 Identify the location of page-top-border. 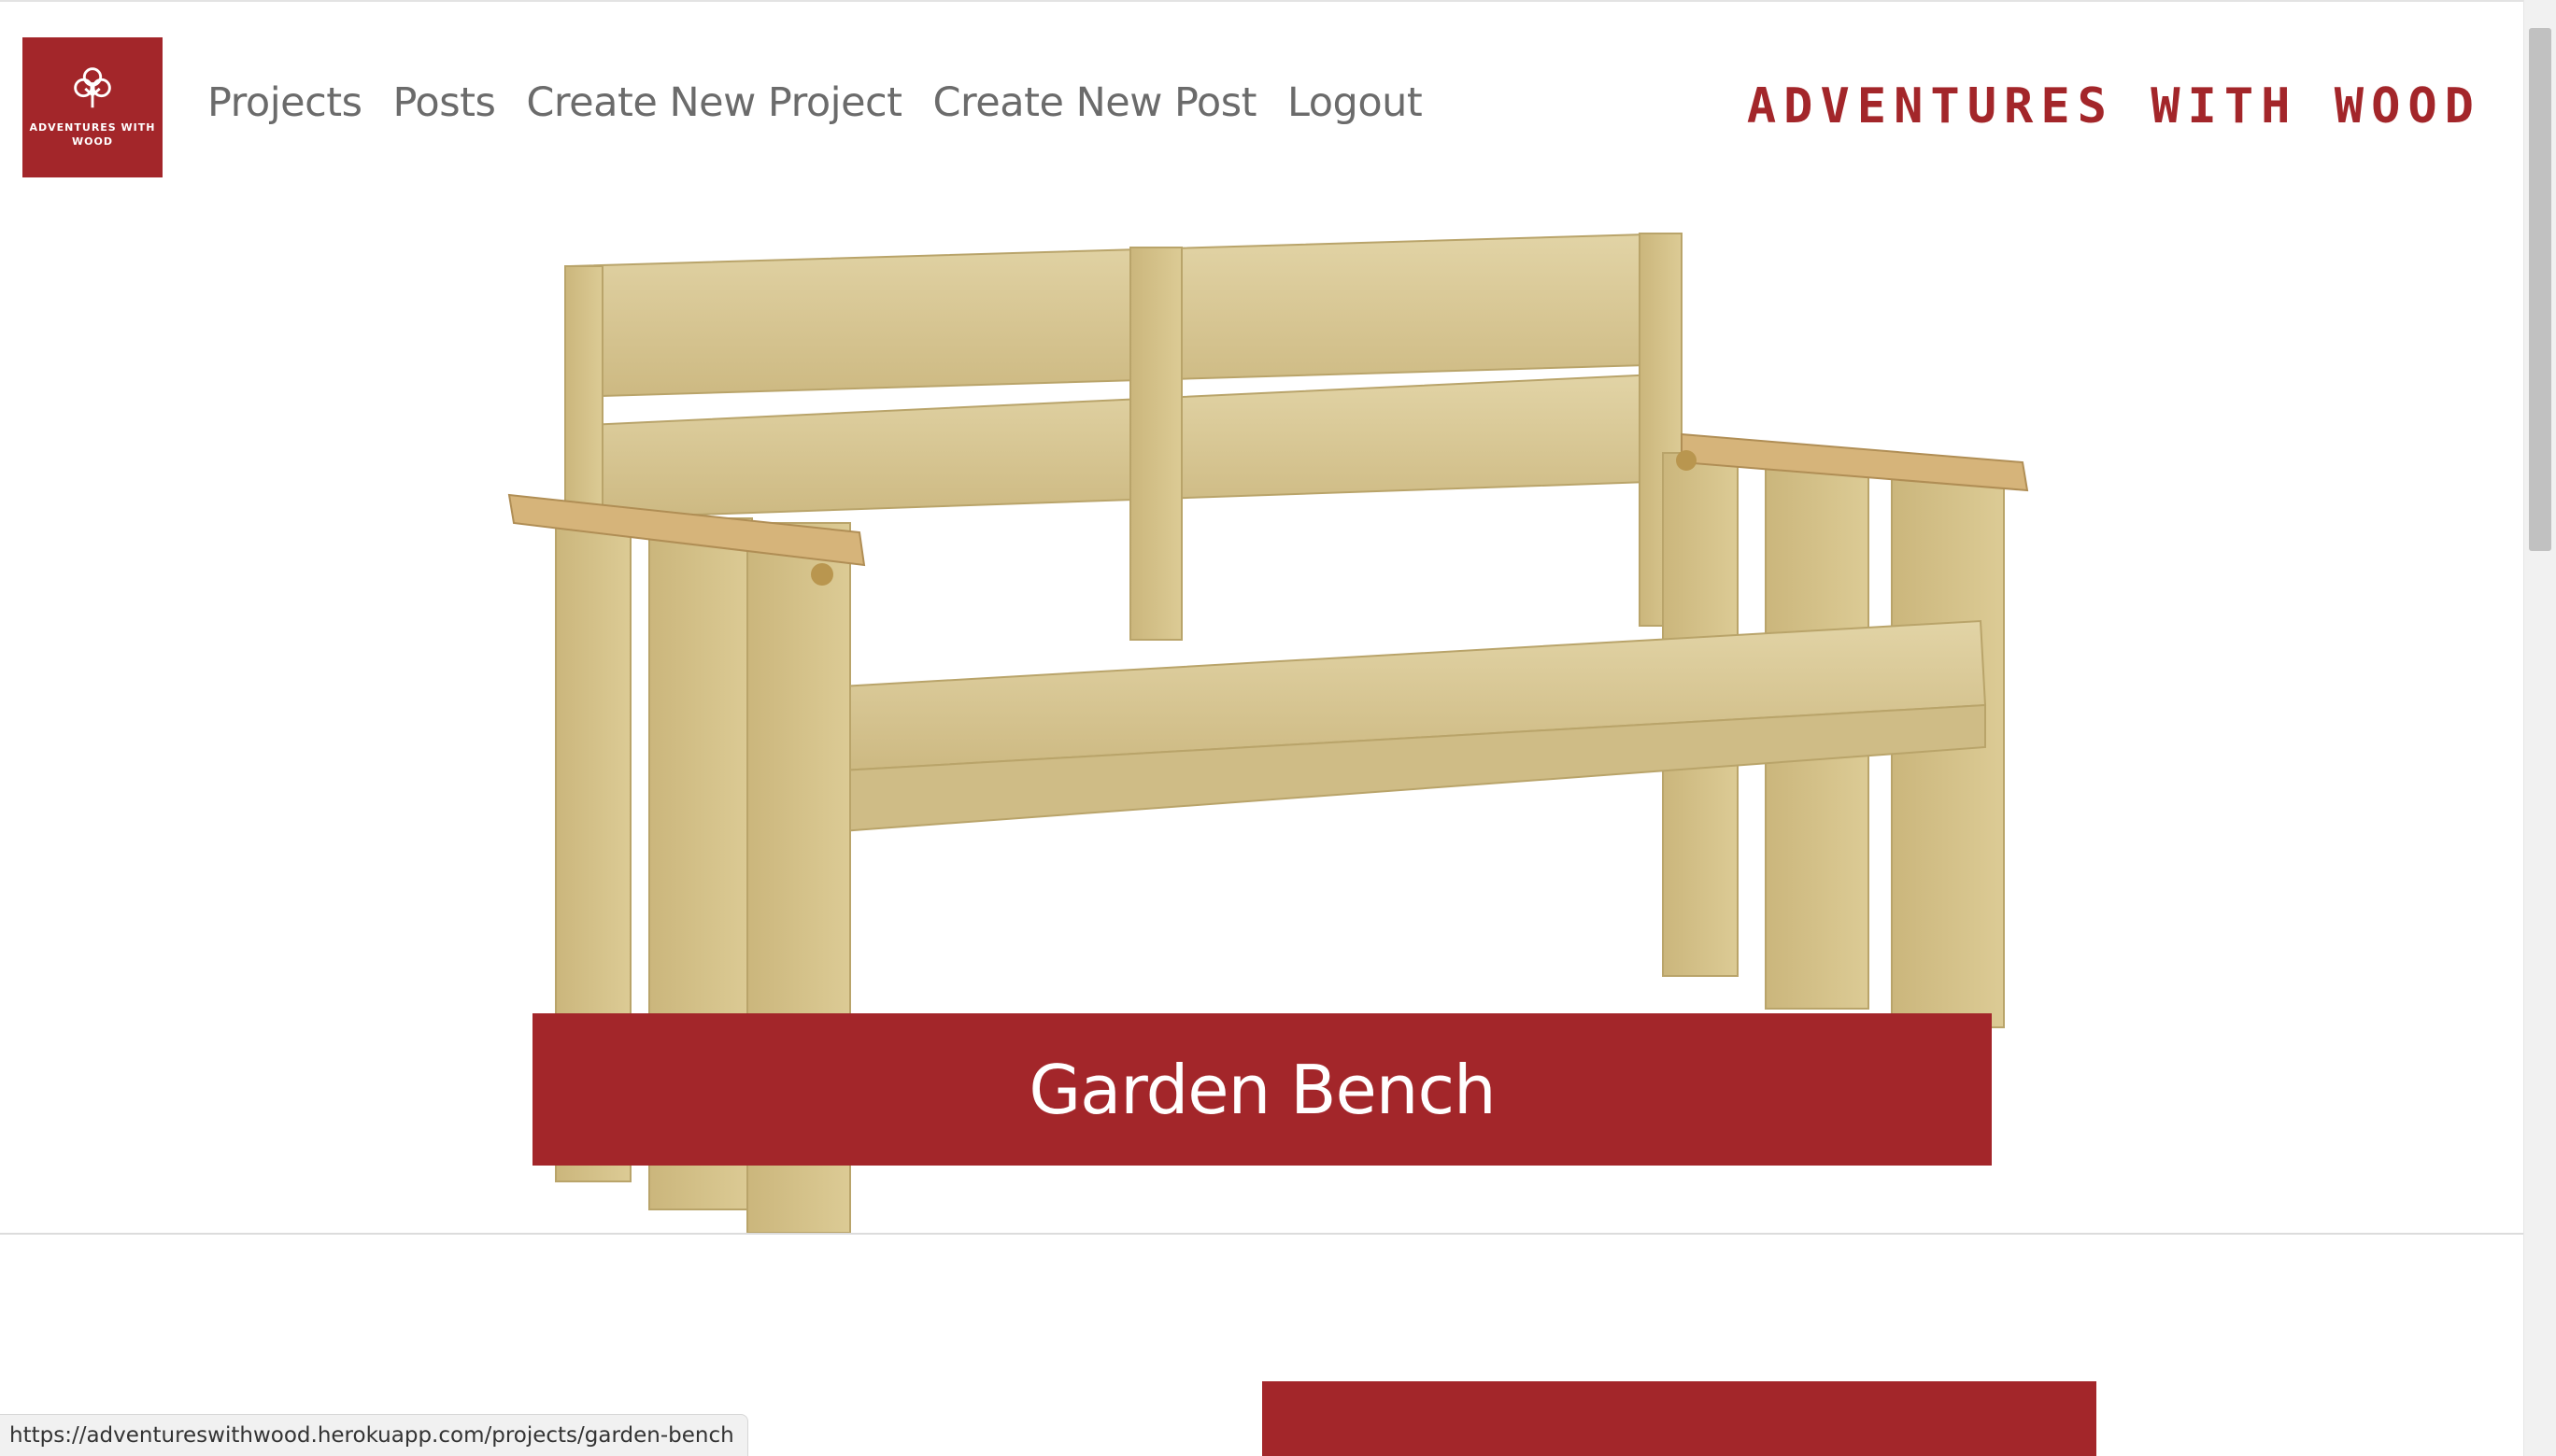
(1262, 1).